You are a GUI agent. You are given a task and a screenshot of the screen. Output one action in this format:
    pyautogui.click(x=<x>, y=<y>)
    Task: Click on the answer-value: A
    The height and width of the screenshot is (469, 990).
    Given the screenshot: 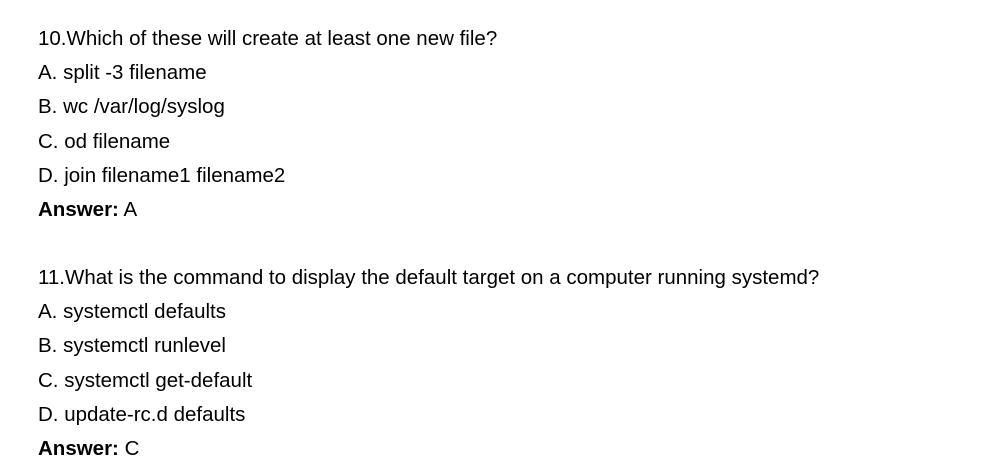 What is the action you would take?
    pyautogui.click(x=128, y=209)
    